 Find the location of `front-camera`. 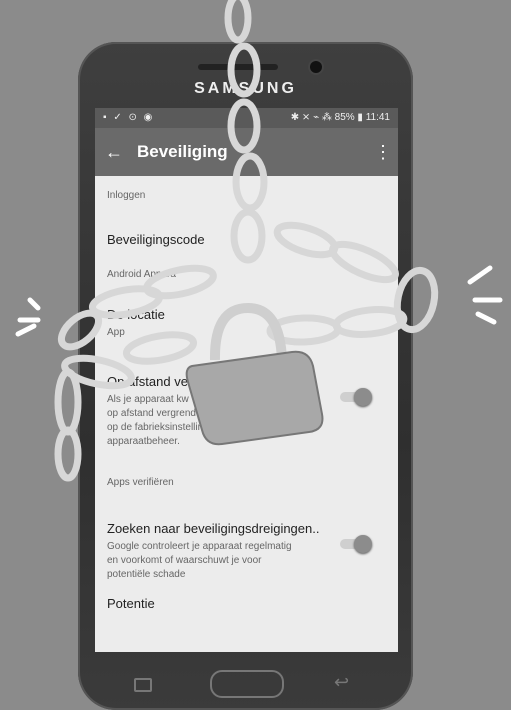

front-camera is located at coordinates (316, 67).